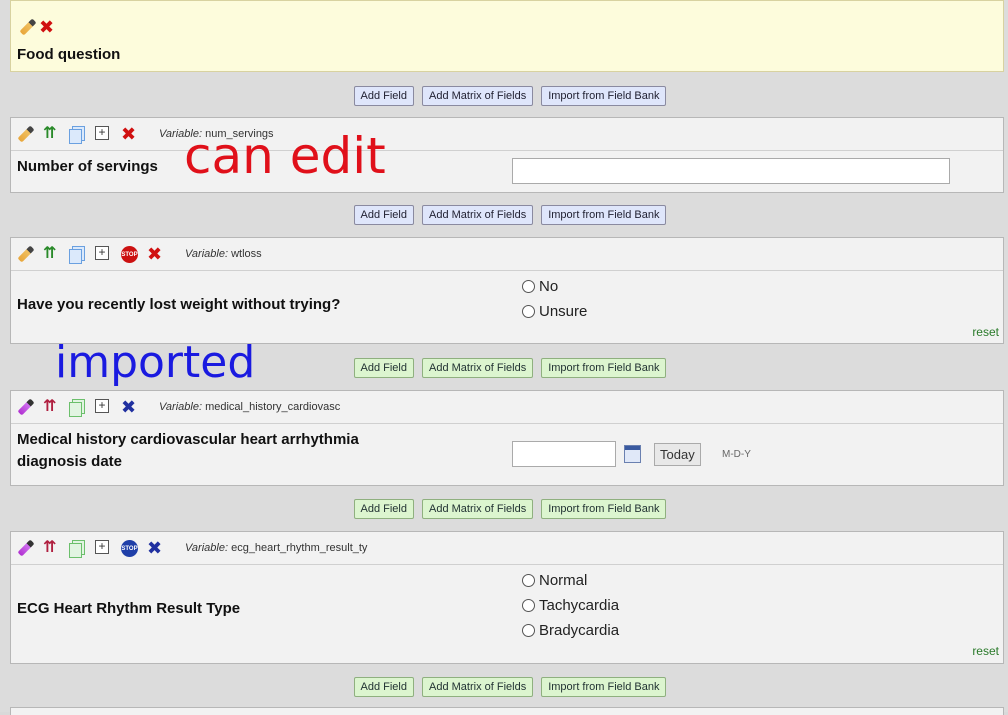 The image size is (1008, 715). Describe the element at coordinates (285, 156) in the screenshot. I see `annotation-can-edit: can edit` at that location.